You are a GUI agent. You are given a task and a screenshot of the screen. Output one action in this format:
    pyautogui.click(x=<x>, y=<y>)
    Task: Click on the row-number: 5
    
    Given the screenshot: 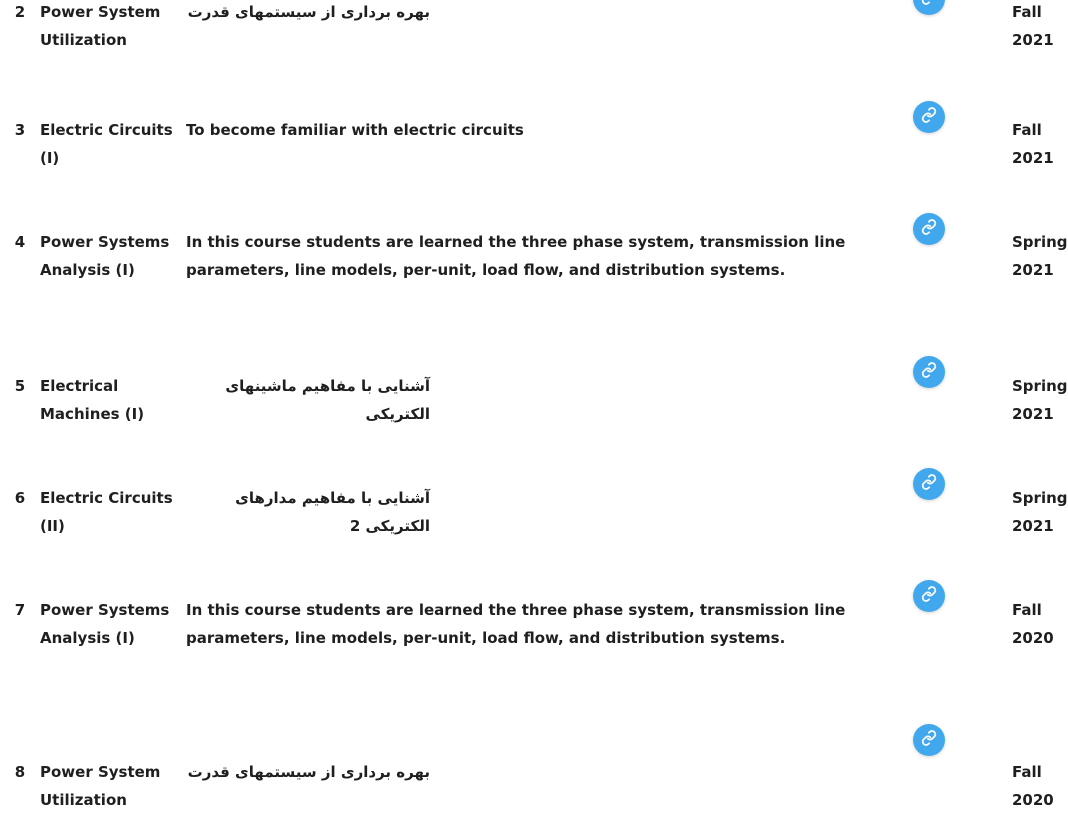 What is the action you would take?
    pyautogui.click(x=20, y=386)
    